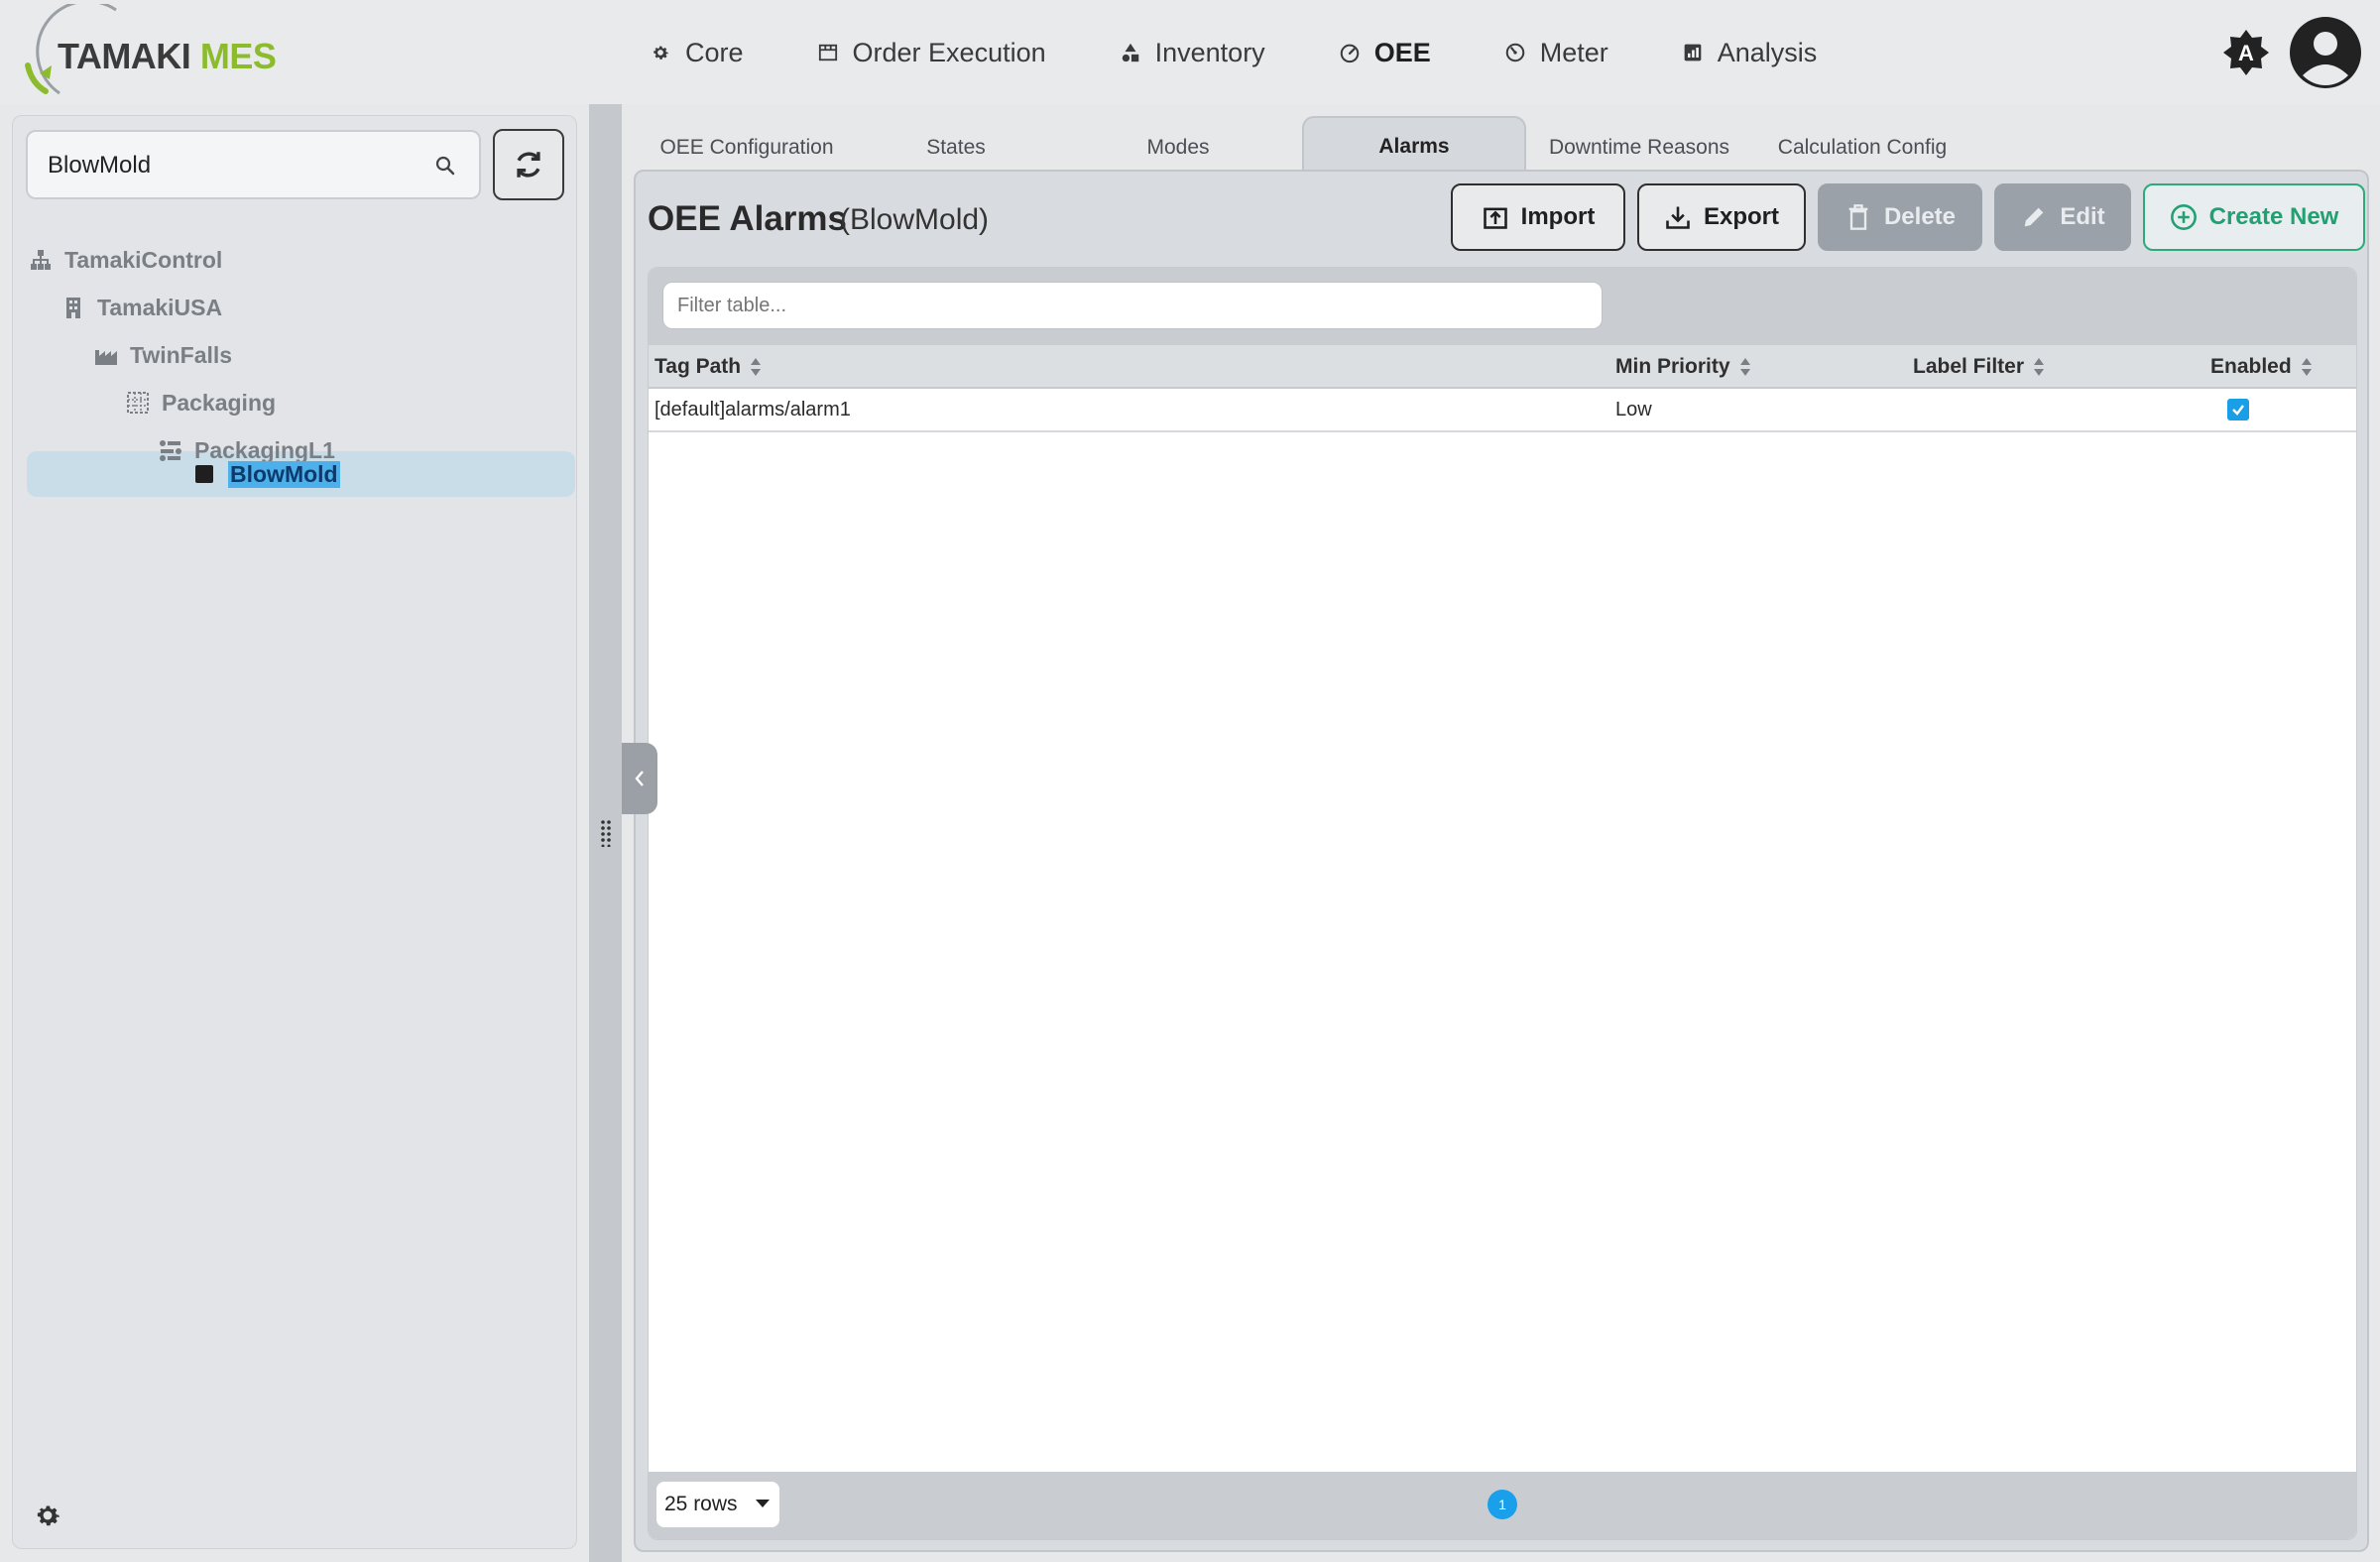 The height and width of the screenshot is (1562, 2380). What do you see at coordinates (606, 833) in the screenshot?
I see `drag-handle-icon` at bounding box center [606, 833].